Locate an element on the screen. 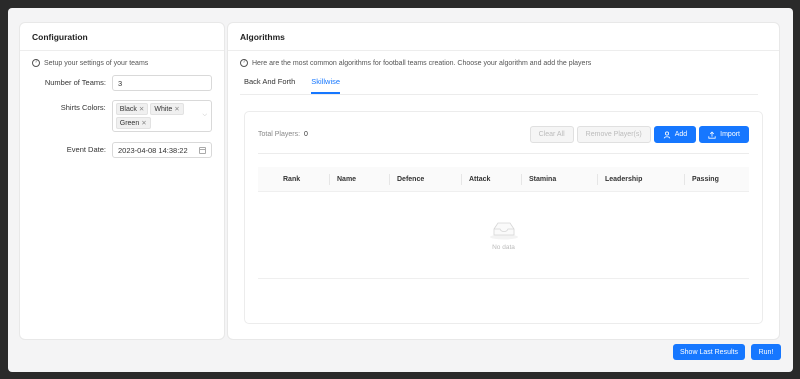  players-actions: Clear All Remove Player(s) Add Import is located at coordinates (639, 134).